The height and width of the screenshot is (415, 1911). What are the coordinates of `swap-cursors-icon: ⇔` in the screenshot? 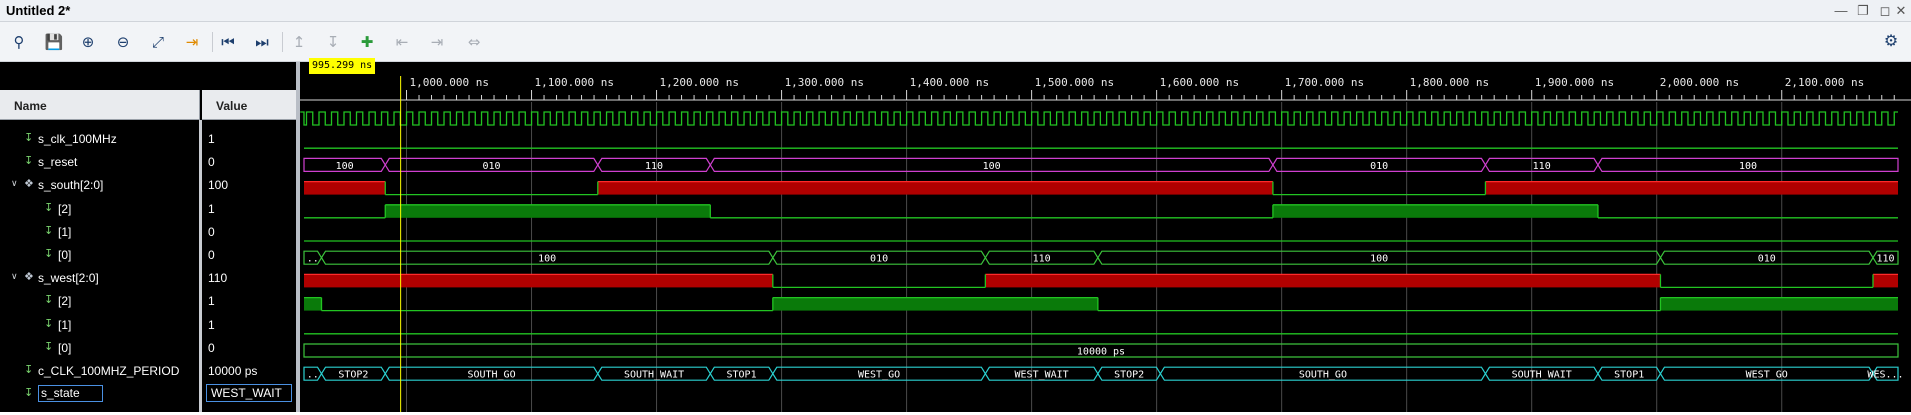 It's located at (474, 42).